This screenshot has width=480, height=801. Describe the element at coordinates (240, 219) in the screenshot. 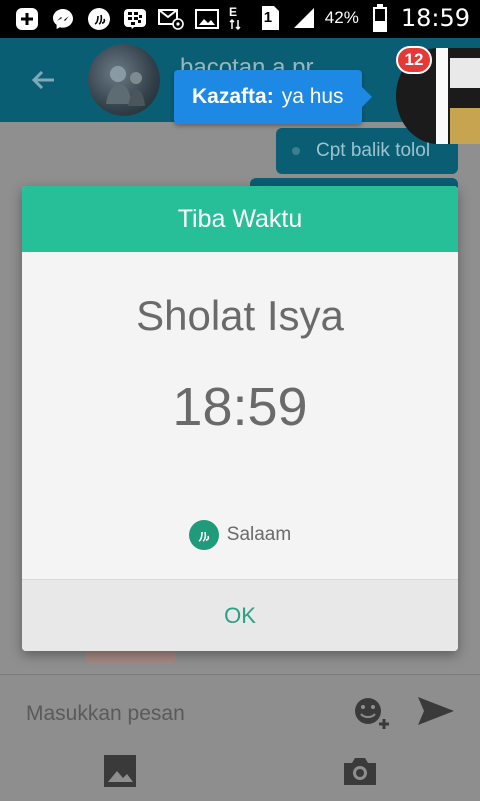

I see `dialog-title: Tiba Waktu` at that location.